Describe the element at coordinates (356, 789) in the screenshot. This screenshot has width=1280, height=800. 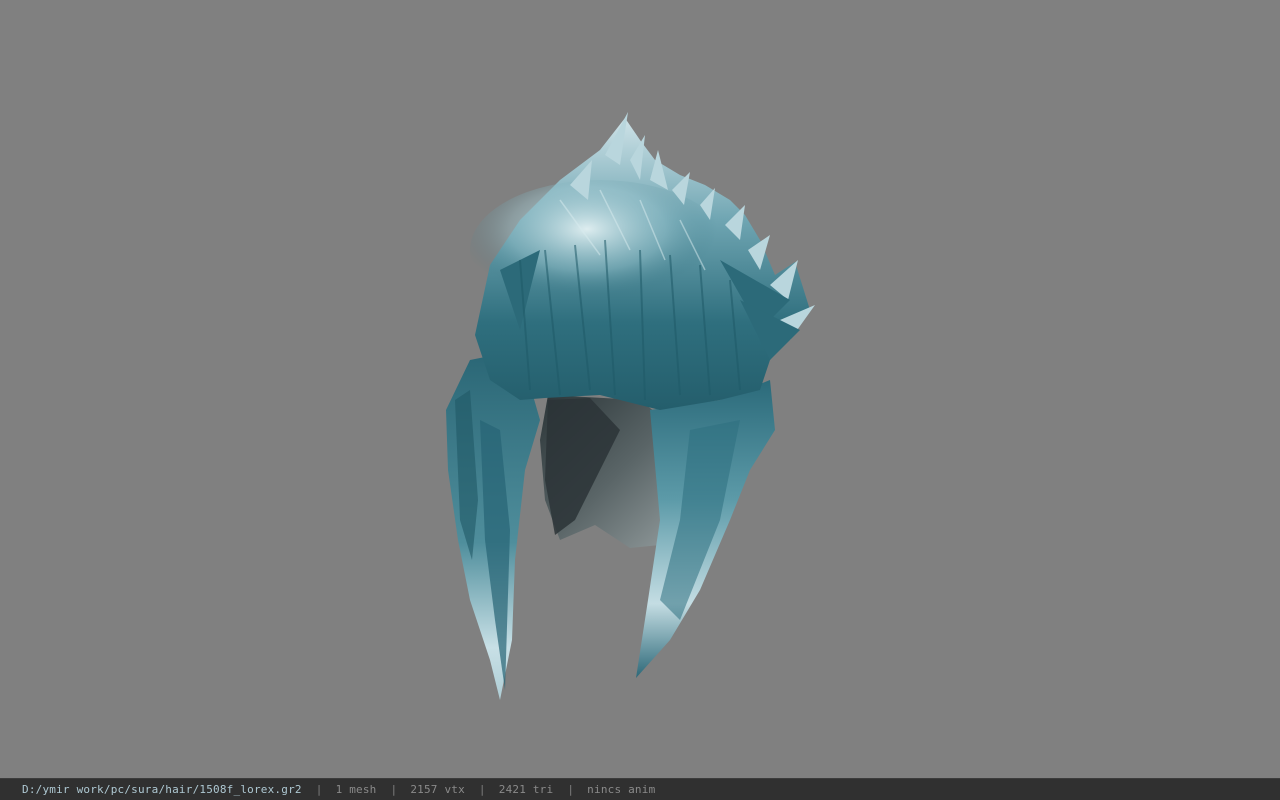
I see `mesh-count: 1 mesh` at that location.